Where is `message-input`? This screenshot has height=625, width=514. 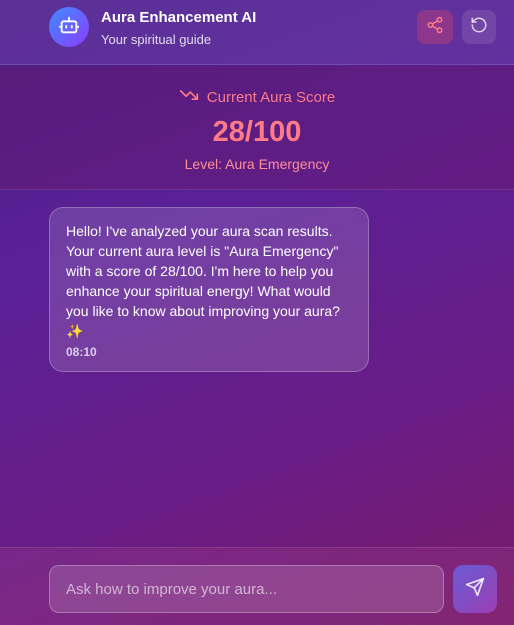
message-input is located at coordinates (246, 589).